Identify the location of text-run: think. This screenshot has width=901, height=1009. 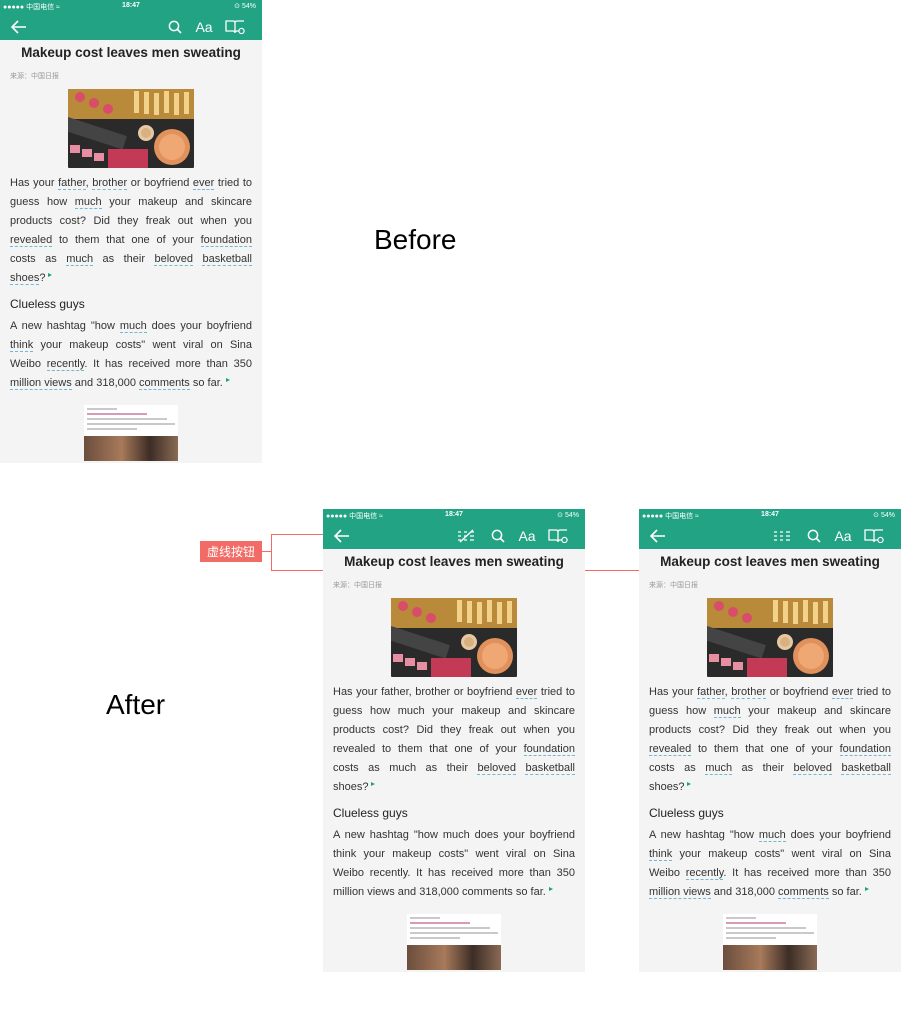
(345, 854).